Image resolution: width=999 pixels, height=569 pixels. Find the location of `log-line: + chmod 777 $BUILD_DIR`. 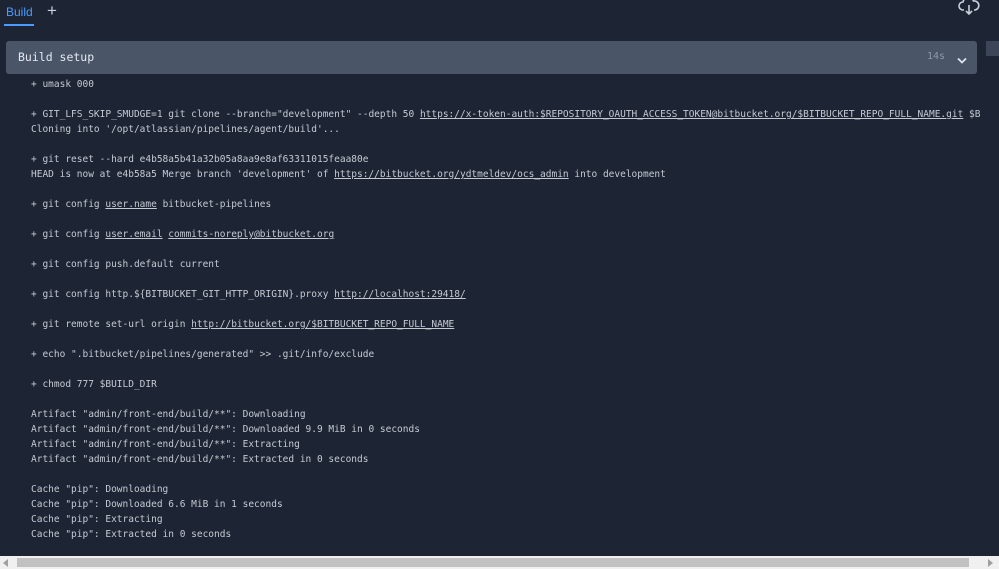

log-line: + chmod 777 $BUILD_DIR is located at coordinates (508, 384).